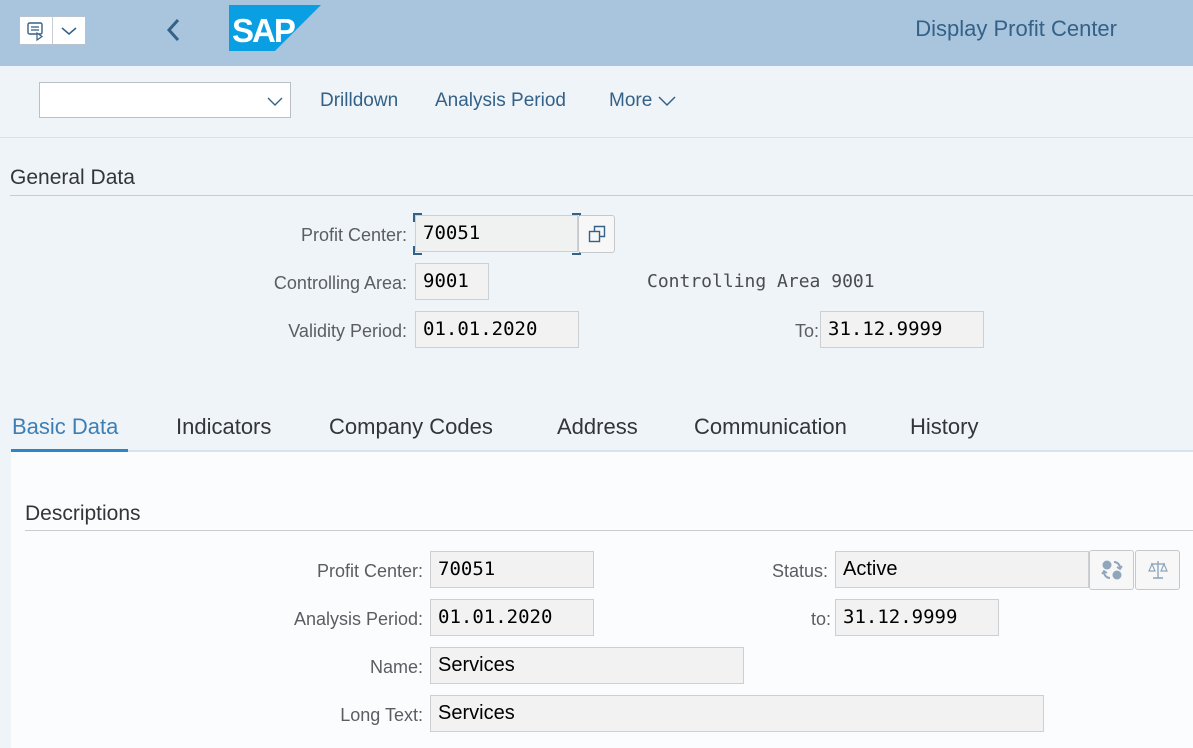 This screenshot has width=1193, height=748. Describe the element at coordinates (347, 331) in the screenshot. I see `validity-period-label: Validity Period:` at that location.